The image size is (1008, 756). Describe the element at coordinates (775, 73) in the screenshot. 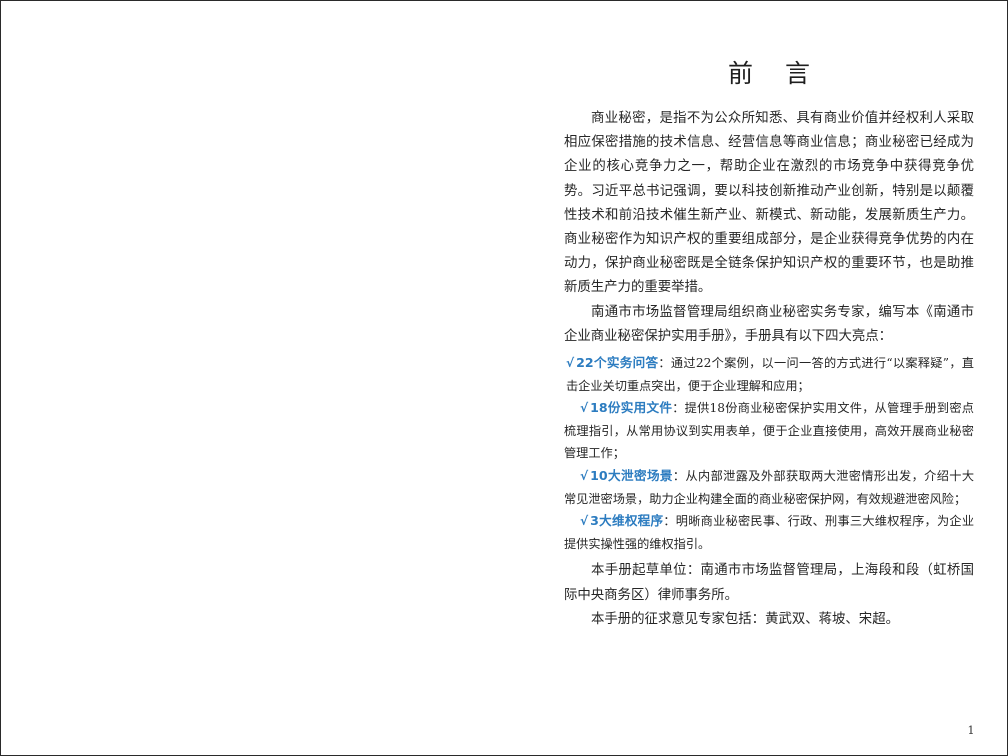

I see `page-title: 前 言` at that location.